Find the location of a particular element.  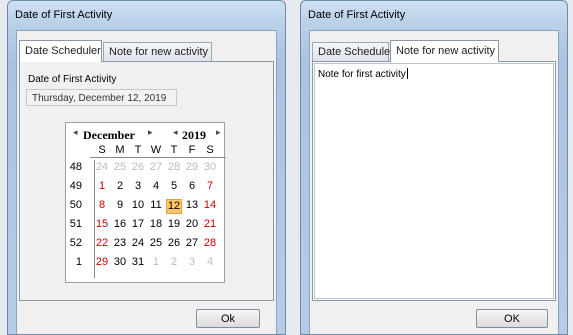

calendar-day: 17 is located at coordinates (138, 224).